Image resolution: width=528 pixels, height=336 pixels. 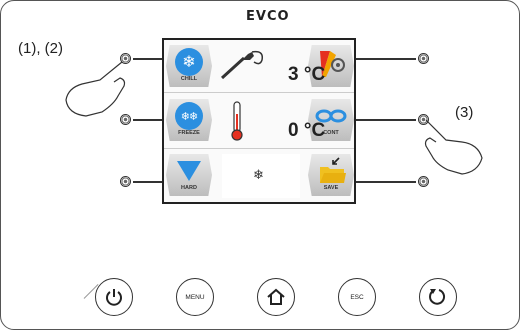 I want to click on left-key-bottom, so click(x=125, y=181).